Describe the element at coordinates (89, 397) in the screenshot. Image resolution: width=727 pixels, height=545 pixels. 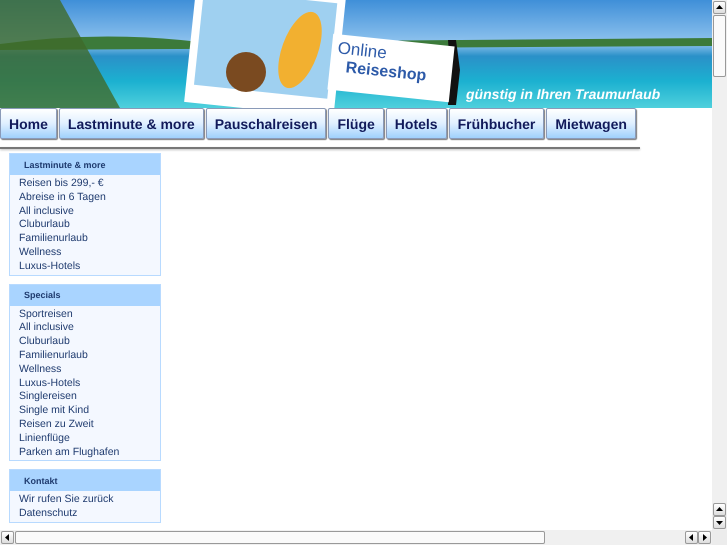
I see `menu-link: Singlereisen` at that location.